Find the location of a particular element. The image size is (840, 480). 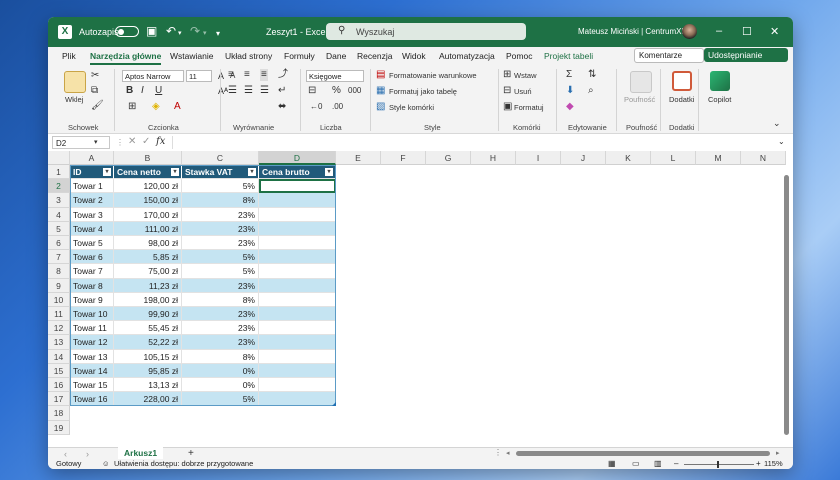

table-cell: 120,00 zł is located at coordinates (148, 186).